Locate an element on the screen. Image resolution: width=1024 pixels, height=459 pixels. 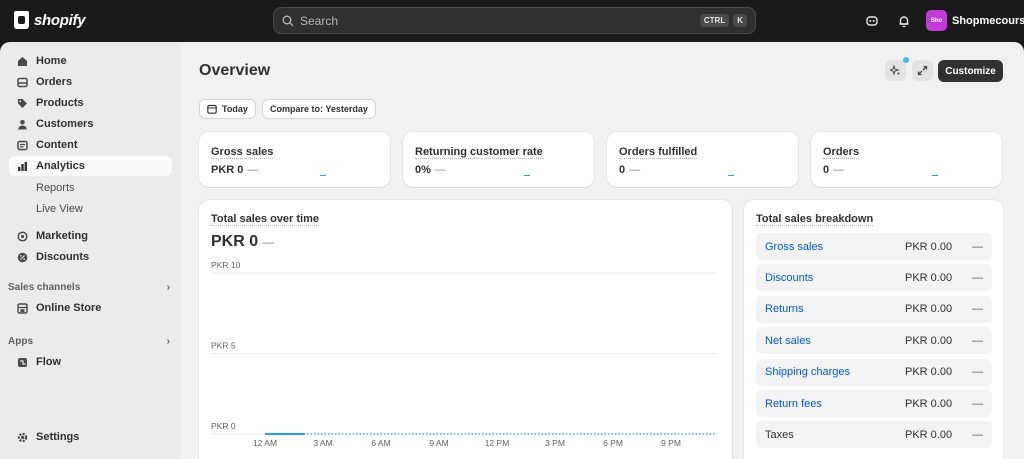
sidebar-item-home: Home is located at coordinates (90, 61).